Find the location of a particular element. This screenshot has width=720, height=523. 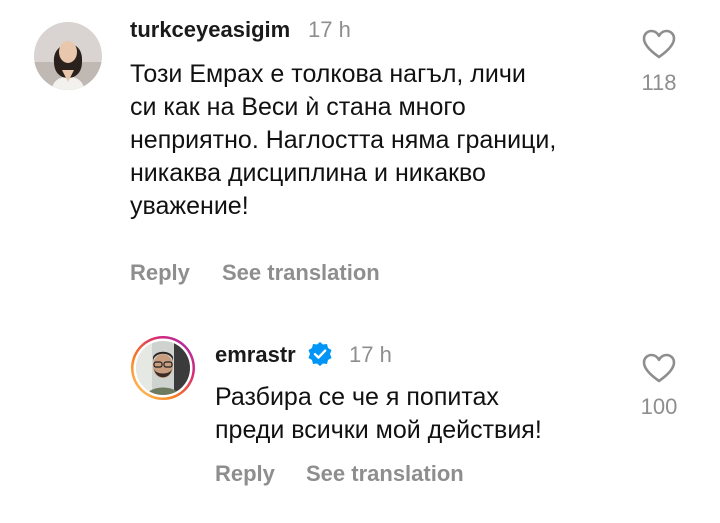

avatar-turkceyeasigim is located at coordinates (68, 56).